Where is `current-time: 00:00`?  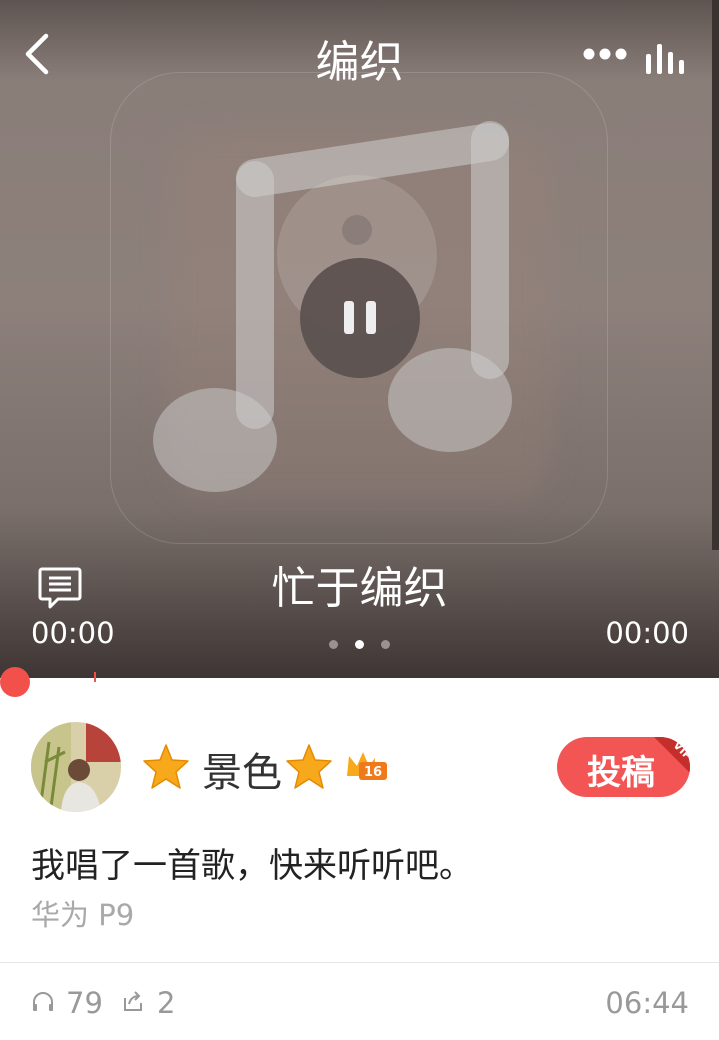
current-time: 00:00 is located at coordinates (73, 633).